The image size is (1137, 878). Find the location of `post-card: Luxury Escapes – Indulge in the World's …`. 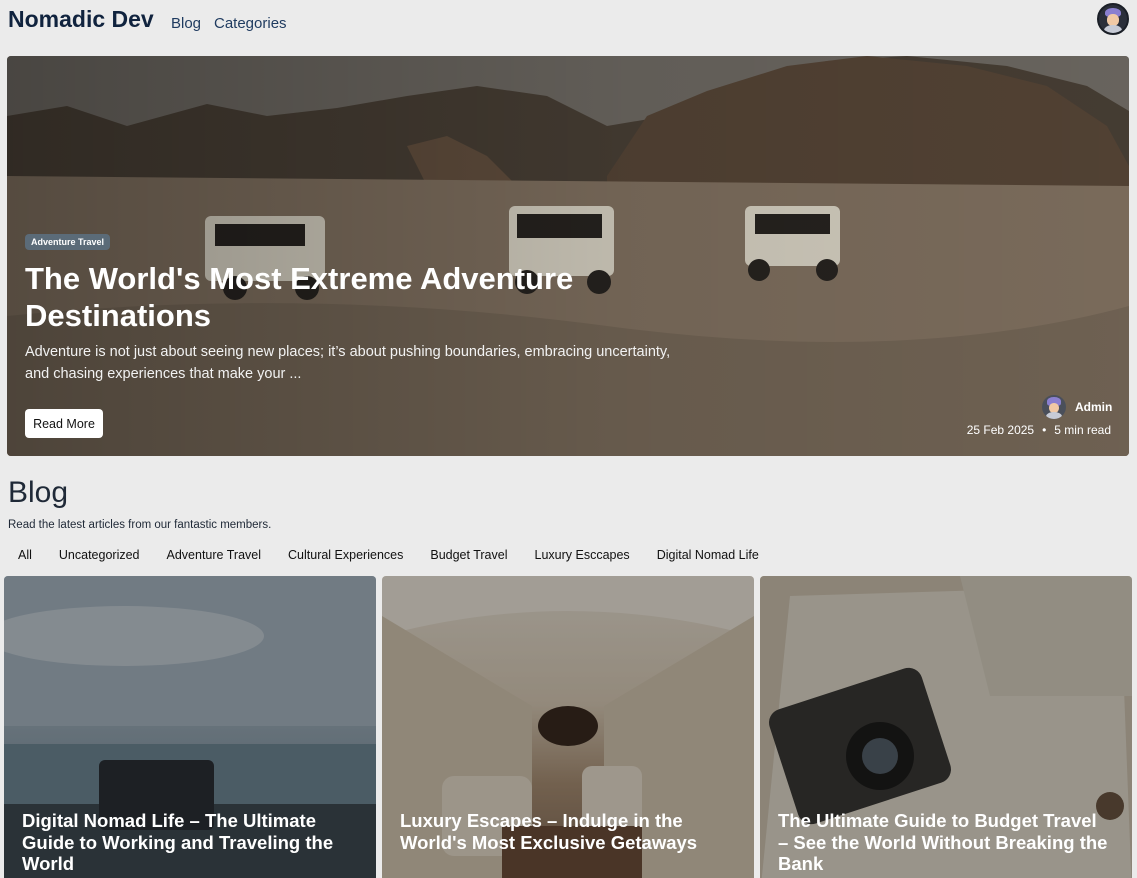

post-card: Luxury Escapes – Indulge in the World's … is located at coordinates (568, 727).